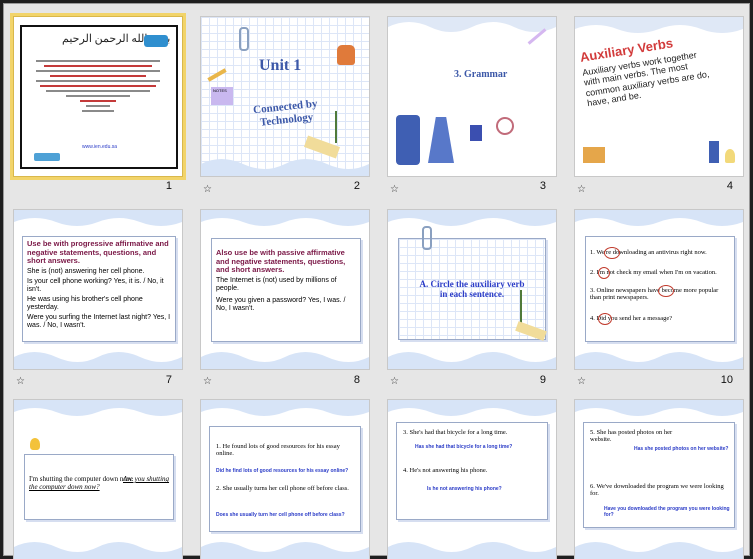 The height and width of the screenshot is (559, 753). What do you see at coordinates (476, 133) in the screenshot?
I see `book-icon` at bounding box center [476, 133].